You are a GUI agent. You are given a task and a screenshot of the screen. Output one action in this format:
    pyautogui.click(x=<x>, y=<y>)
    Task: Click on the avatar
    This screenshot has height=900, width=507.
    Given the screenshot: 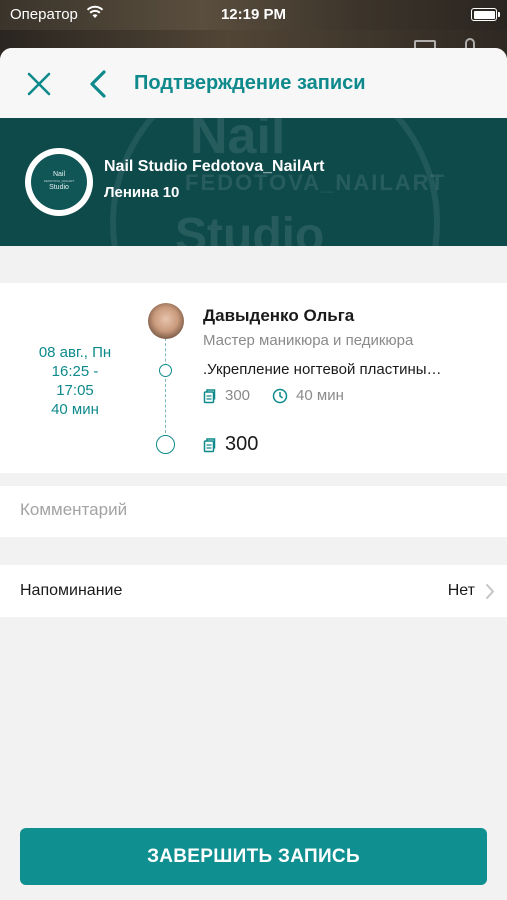 What is the action you would take?
    pyautogui.click(x=166, y=321)
    